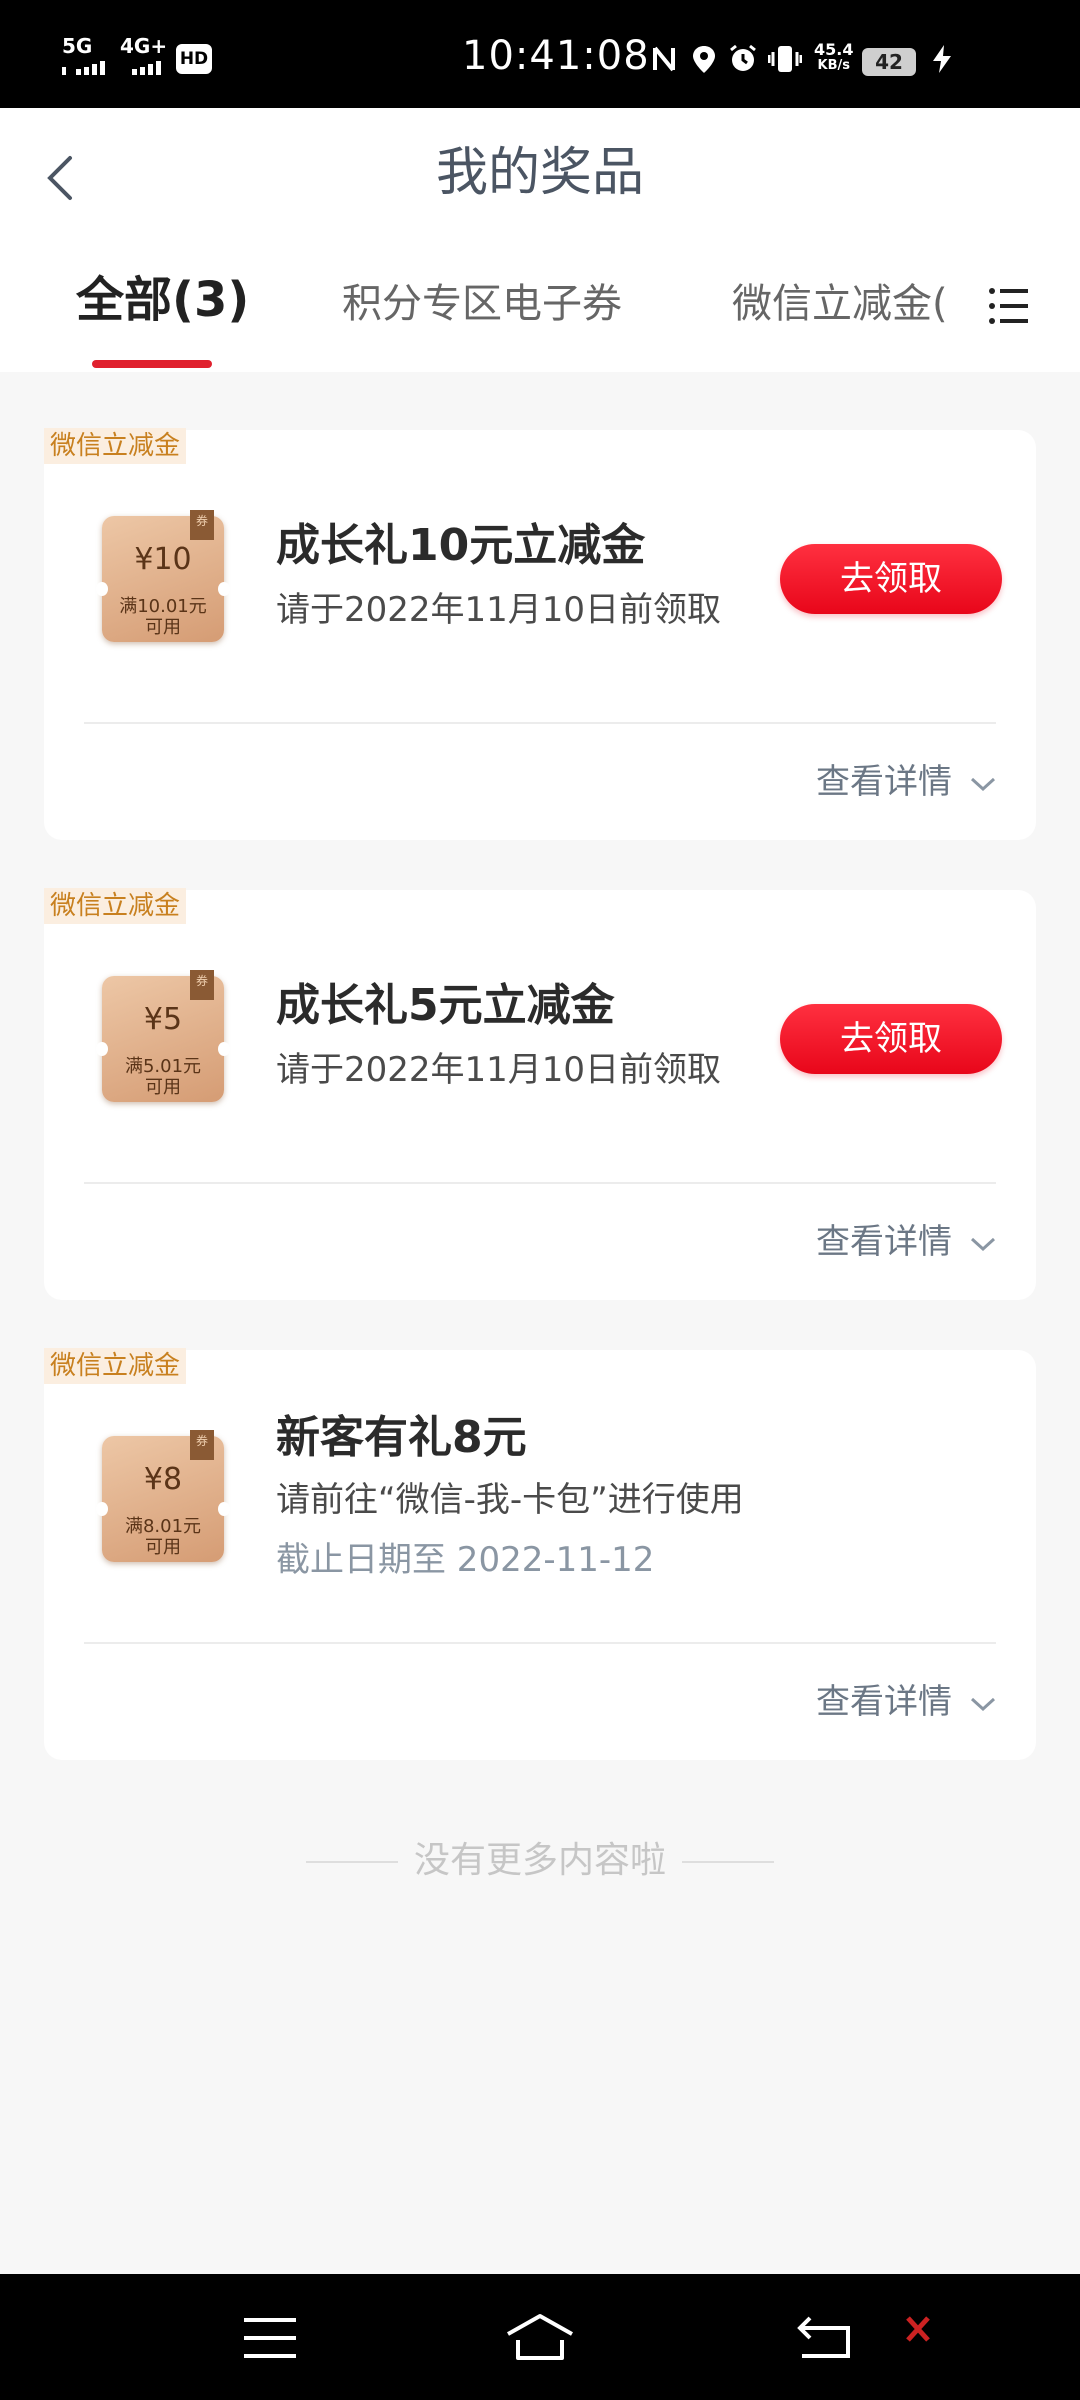 This screenshot has height=2400, width=1080. Describe the element at coordinates (539, 173) in the screenshot. I see `page-title: 我的奖品` at that location.